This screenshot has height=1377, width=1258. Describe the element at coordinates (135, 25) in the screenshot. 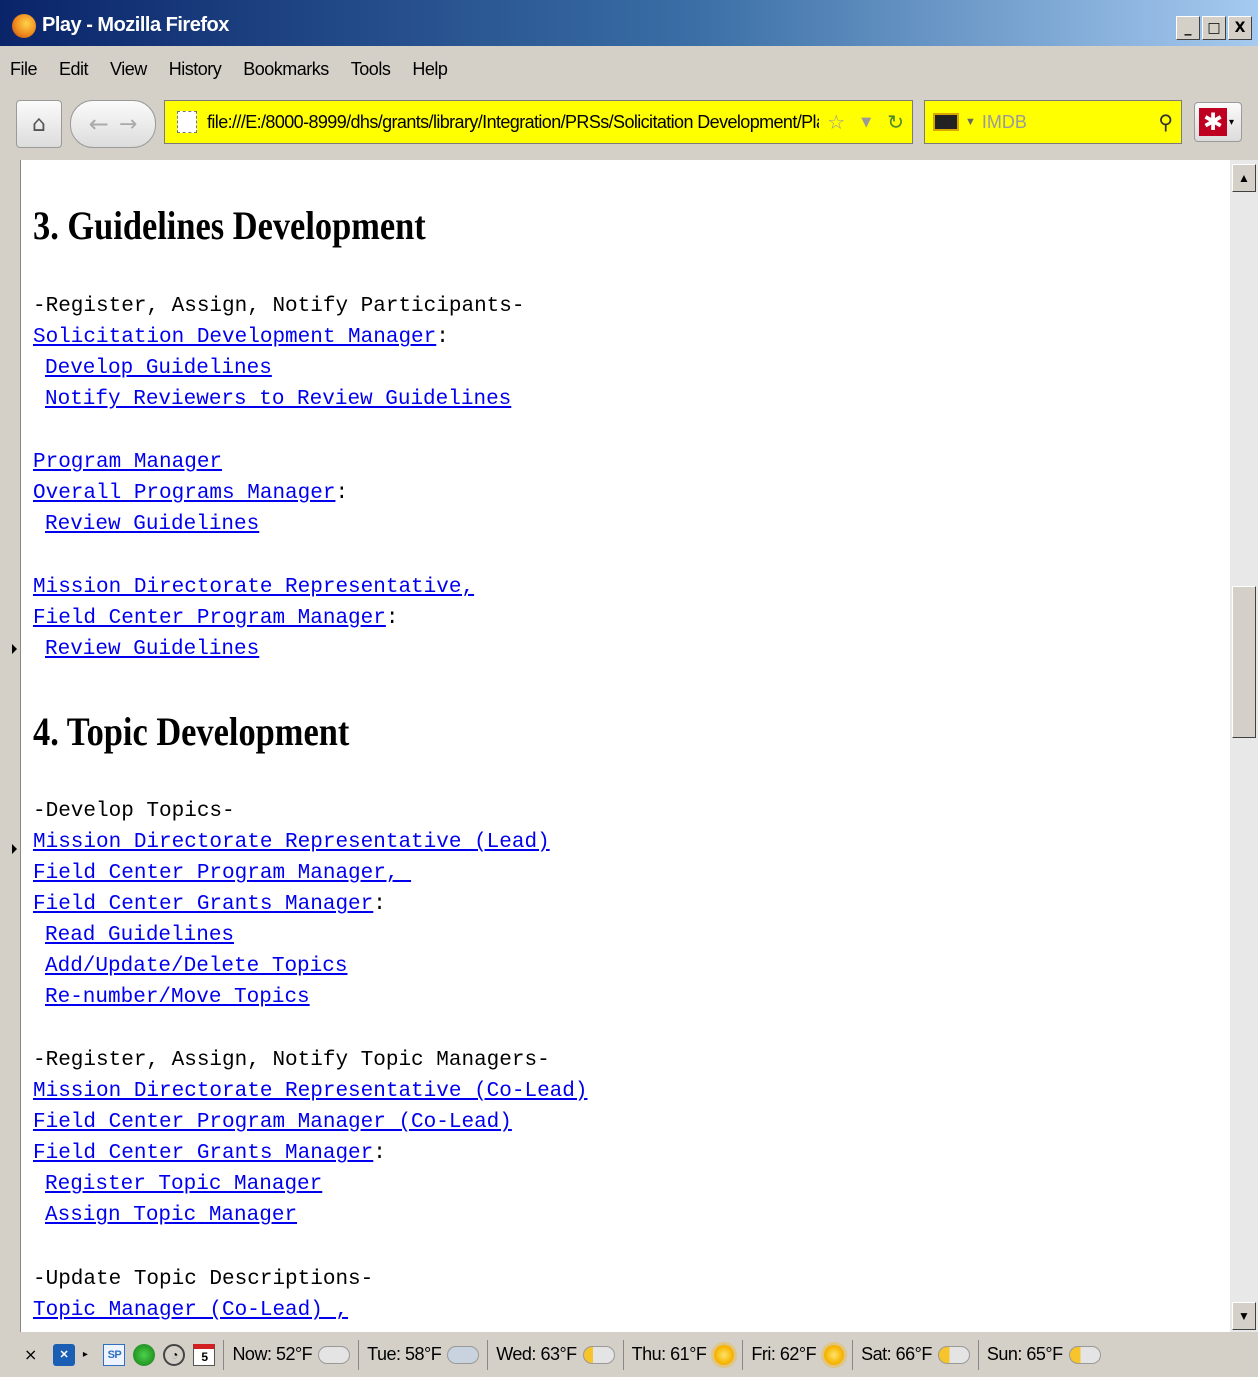

I see `window-title: Play - Mozilla Firefox` at that location.